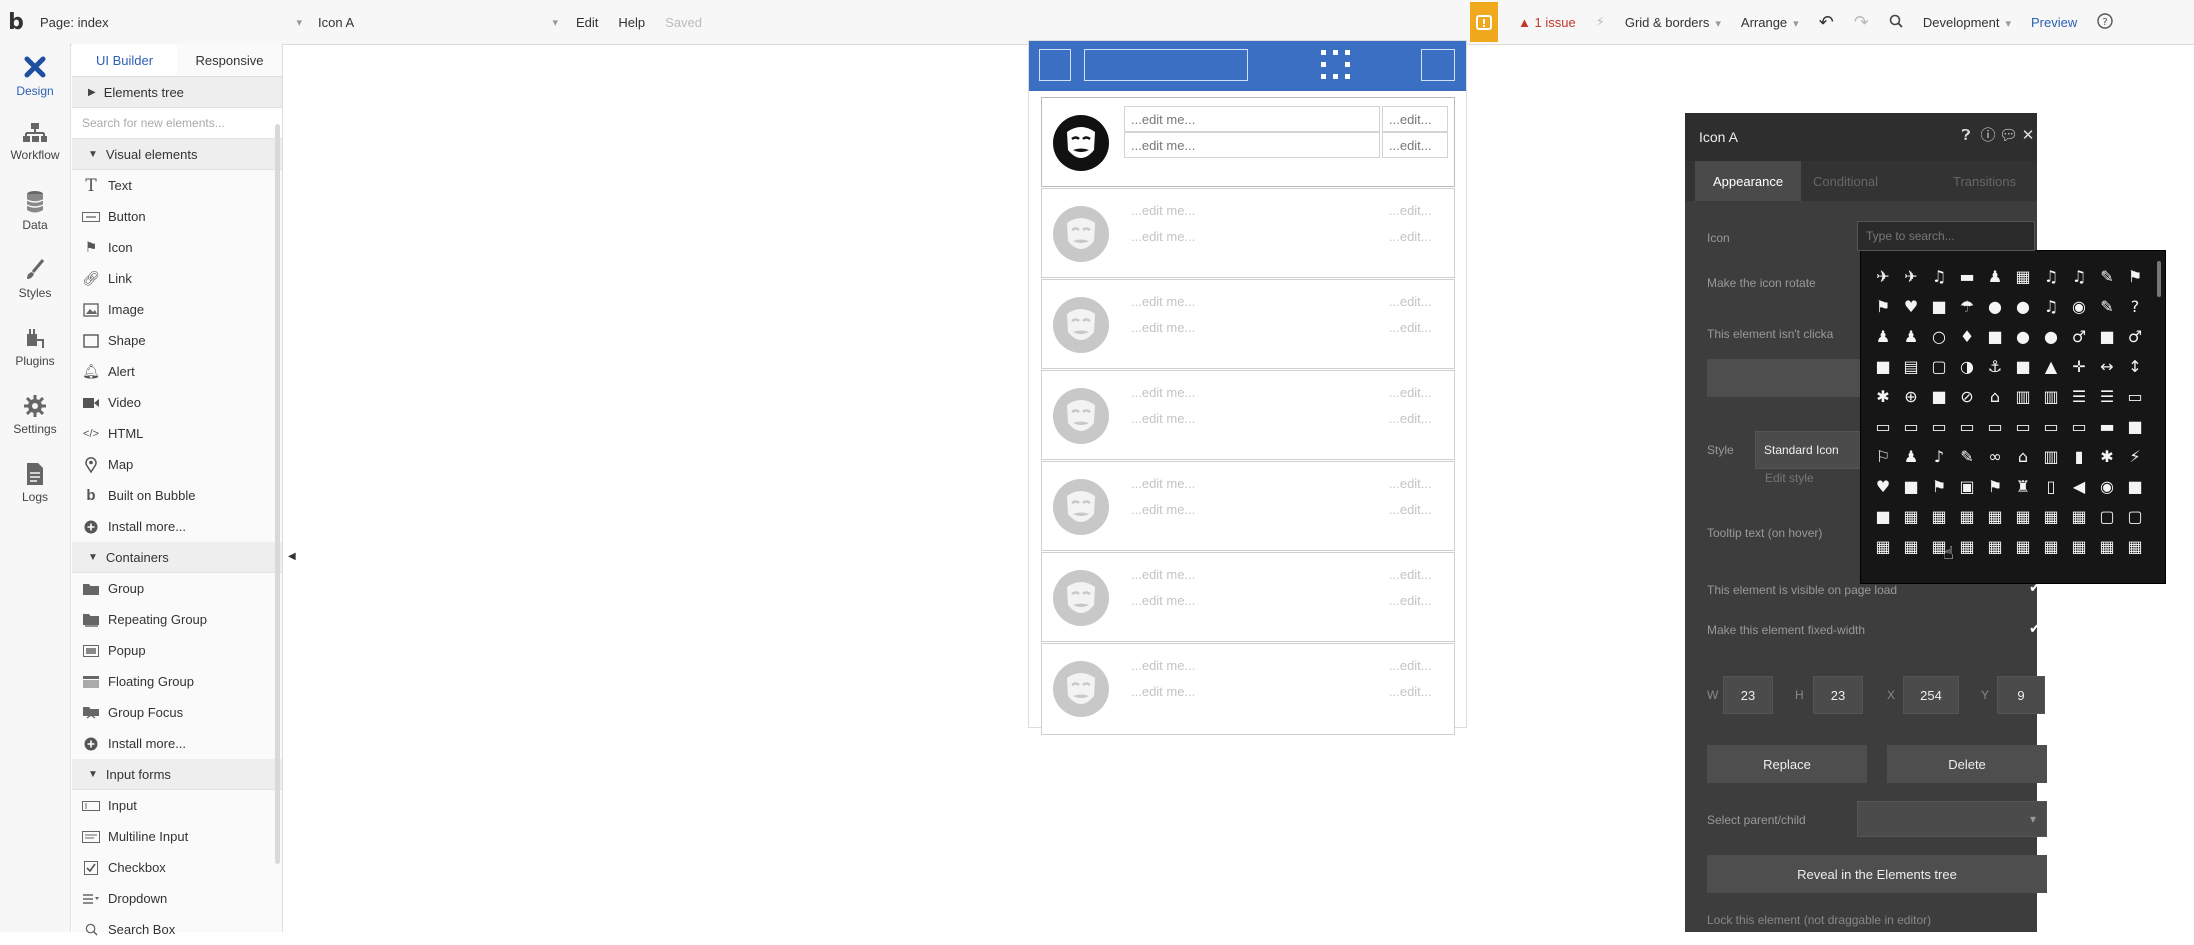  Describe the element at coordinates (631, 22) in the screenshot. I see `menu-help: Help` at that location.